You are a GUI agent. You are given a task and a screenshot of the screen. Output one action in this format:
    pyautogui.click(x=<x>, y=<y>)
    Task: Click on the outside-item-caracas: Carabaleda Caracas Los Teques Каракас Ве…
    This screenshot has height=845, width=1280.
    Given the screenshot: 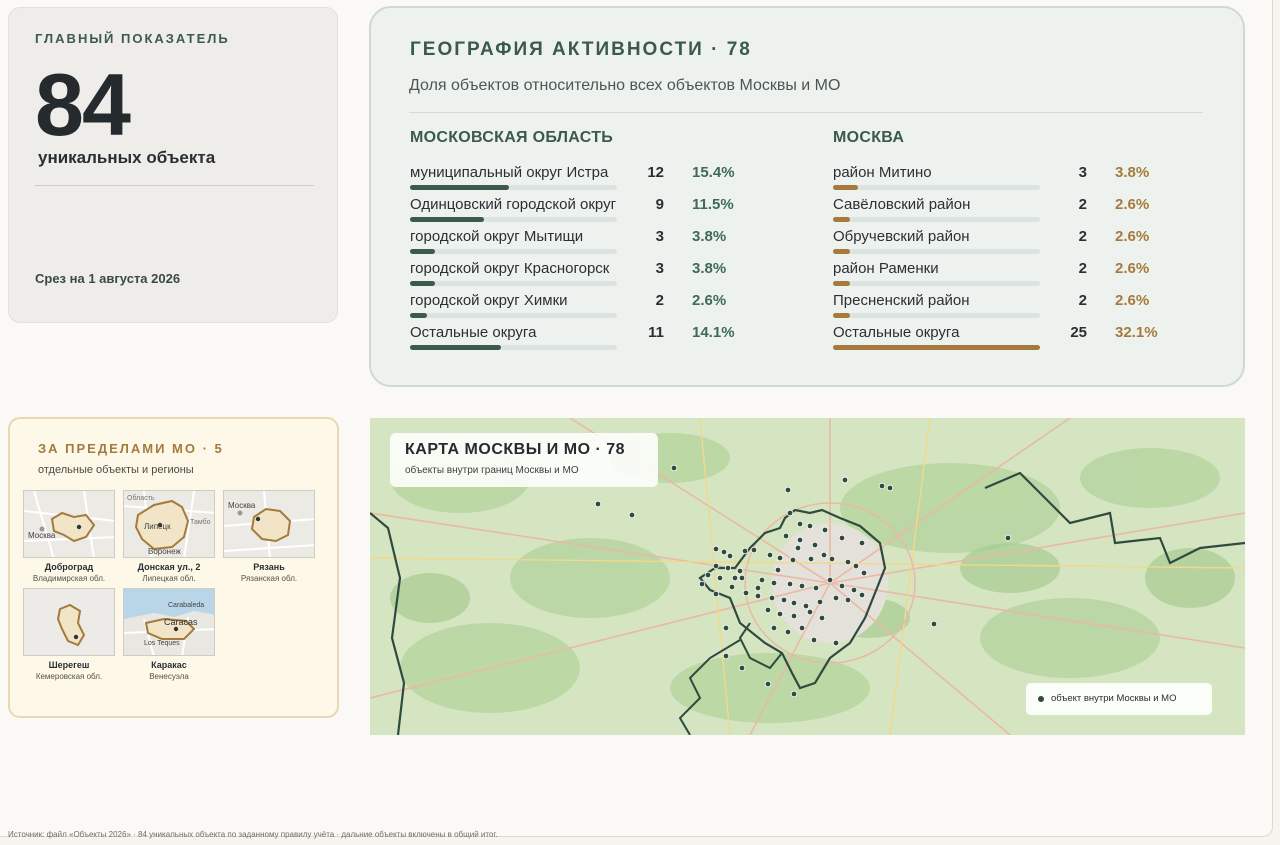 What is the action you would take?
    pyautogui.click(x=169, y=638)
    